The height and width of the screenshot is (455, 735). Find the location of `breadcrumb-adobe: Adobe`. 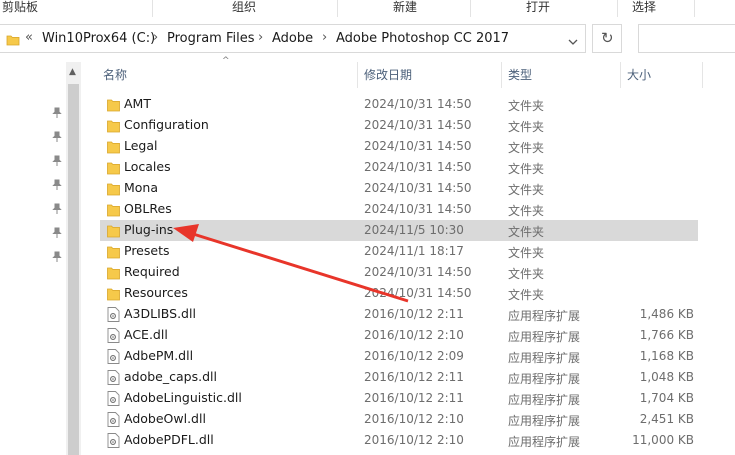

breadcrumb-adobe: Adobe is located at coordinates (292, 38).